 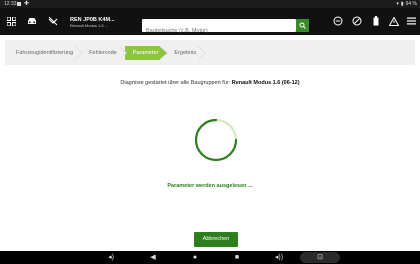 I want to click on search-button, so click(x=302, y=25).